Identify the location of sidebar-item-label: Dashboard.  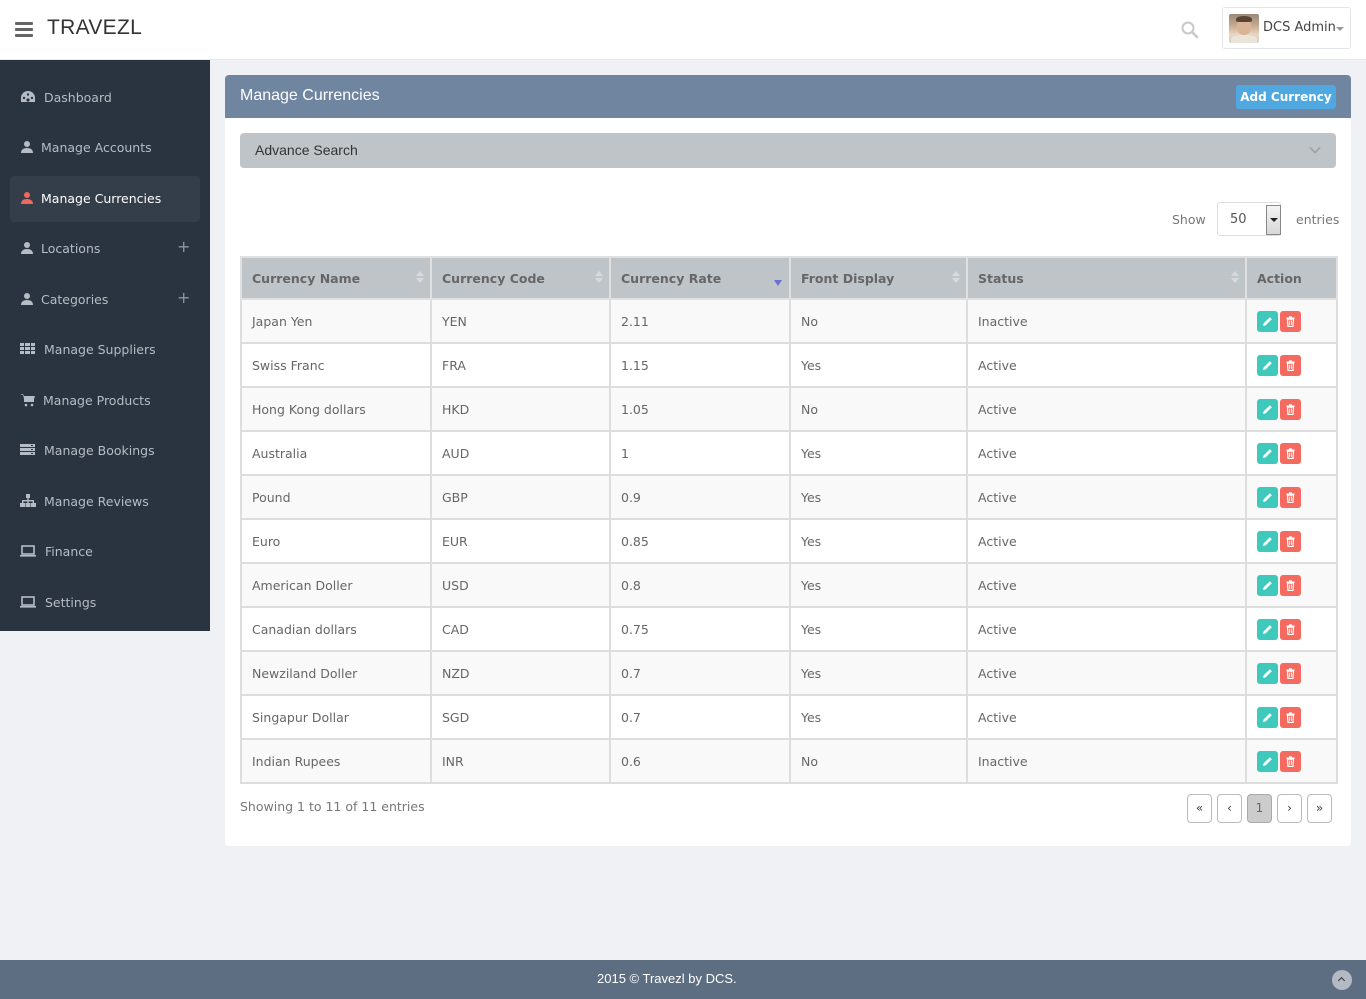
(78, 97).